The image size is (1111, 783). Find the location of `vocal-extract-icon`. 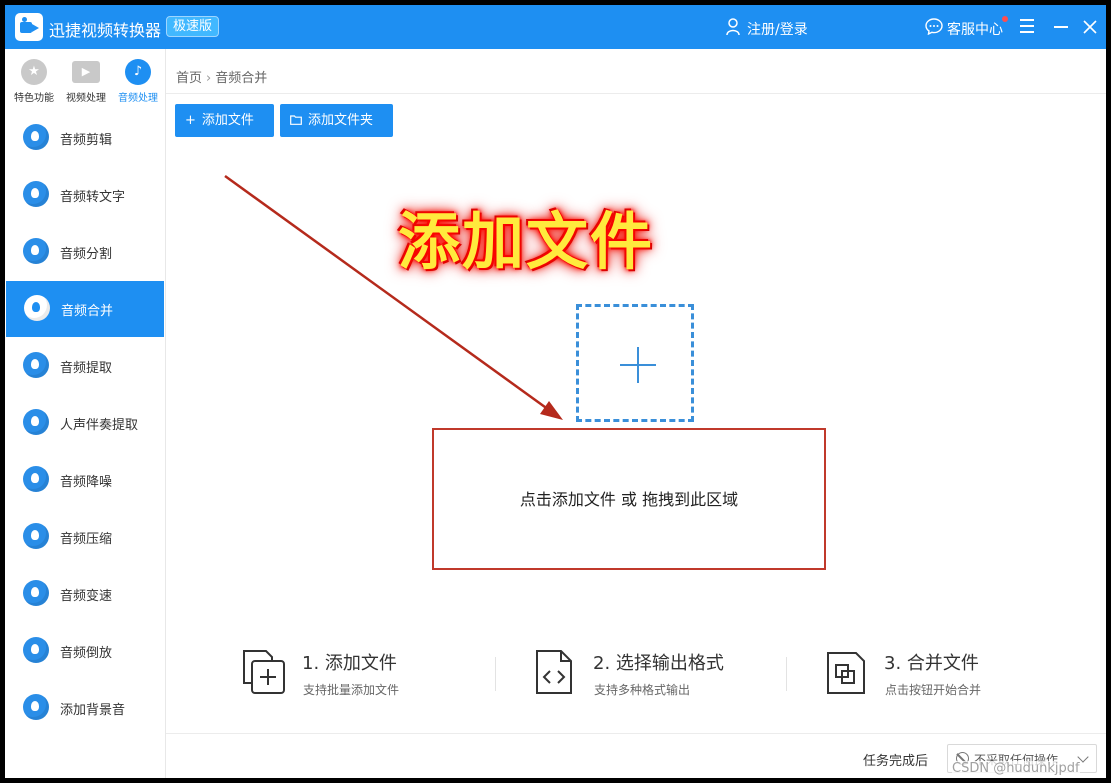

vocal-extract-icon is located at coordinates (36, 422).